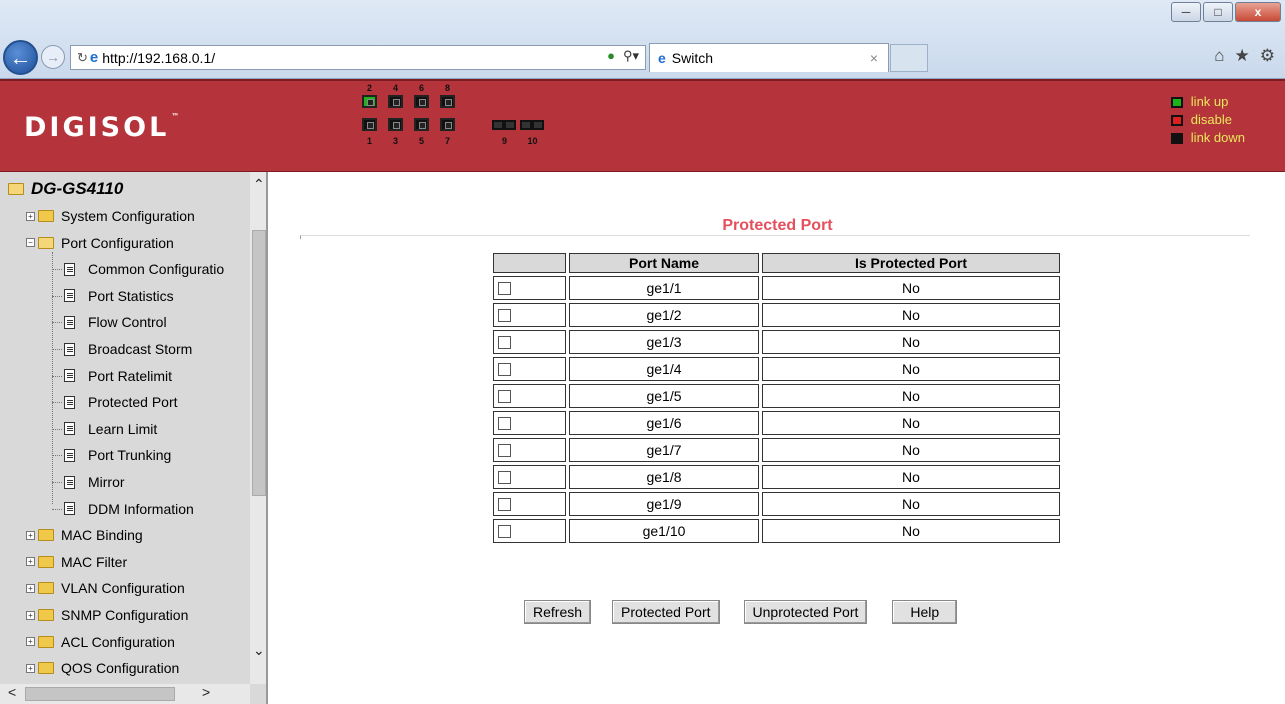 This screenshot has height=704, width=1285. I want to click on sidebar-item-vlan-configuration: + VLAN Configuration, so click(105, 588).